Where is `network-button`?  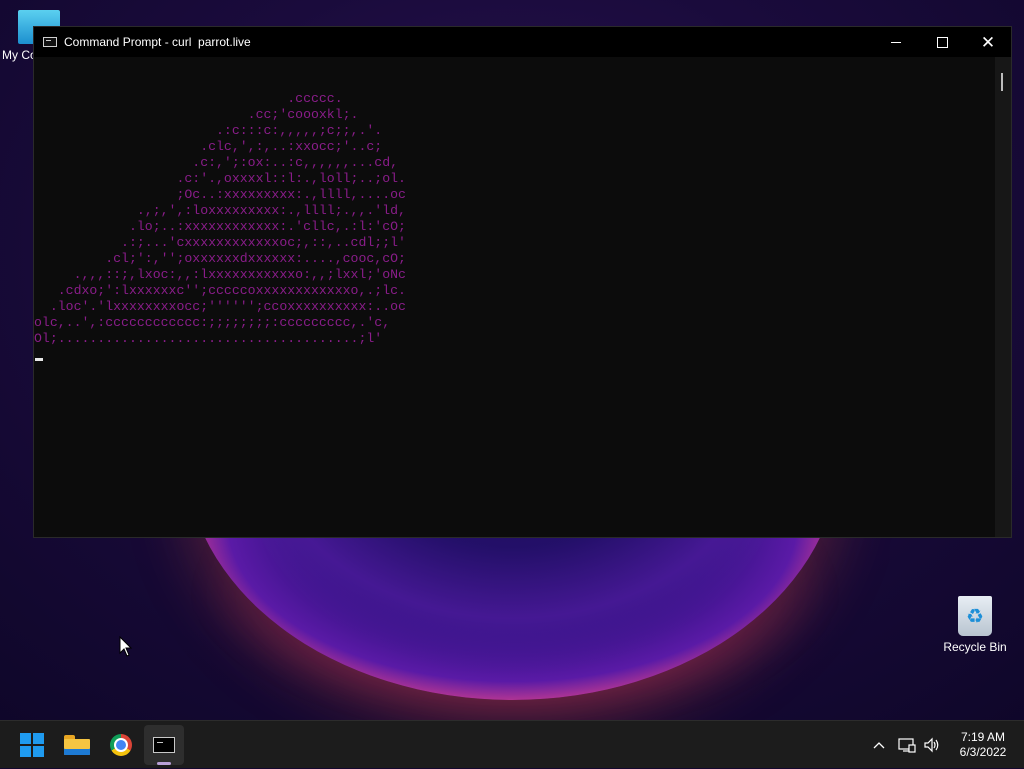
network-button is located at coordinates (907, 745).